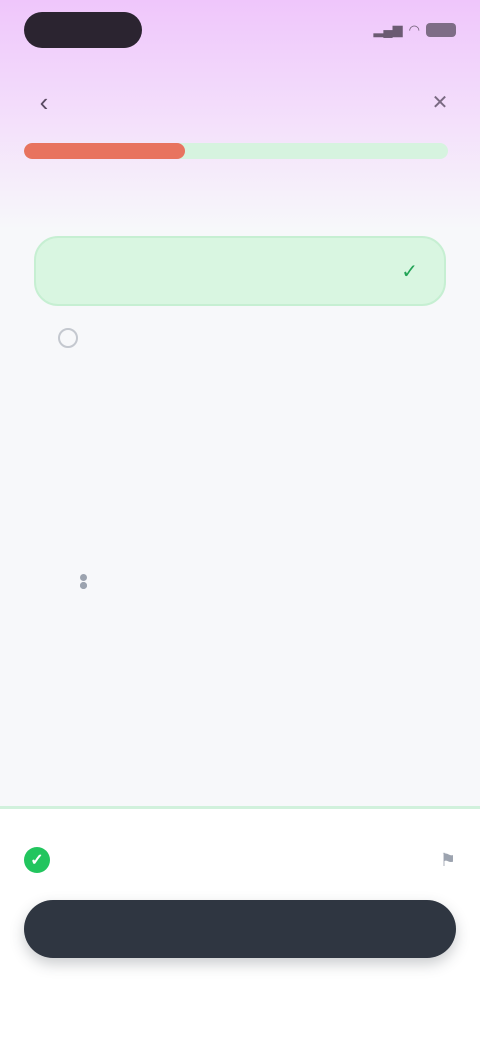  Describe the element at coordinates (240, 929) in the screenshot. I see `continue-button` at that location.